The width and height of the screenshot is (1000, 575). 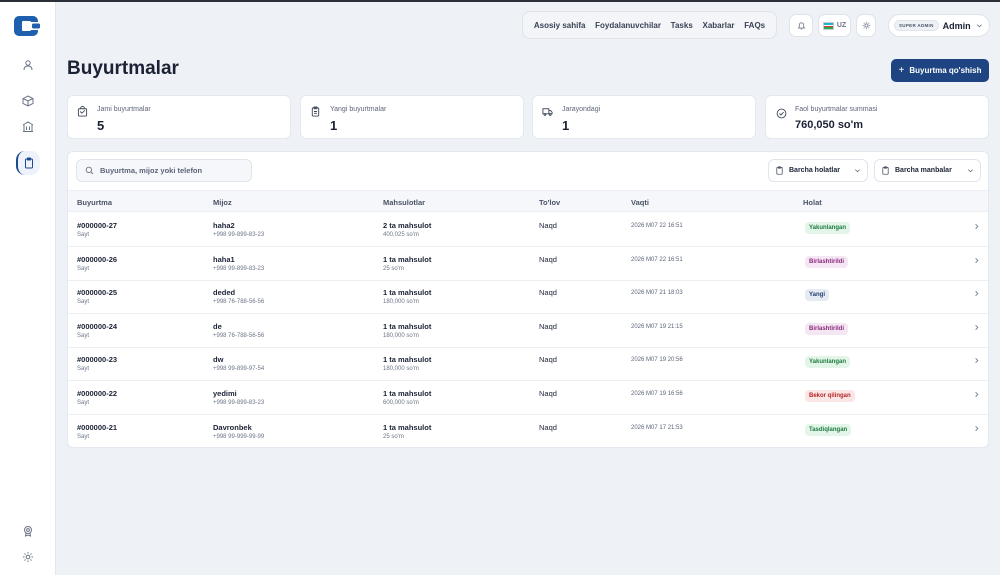 I want to click on order-id: #000000-27, so click(x=97, y=225).